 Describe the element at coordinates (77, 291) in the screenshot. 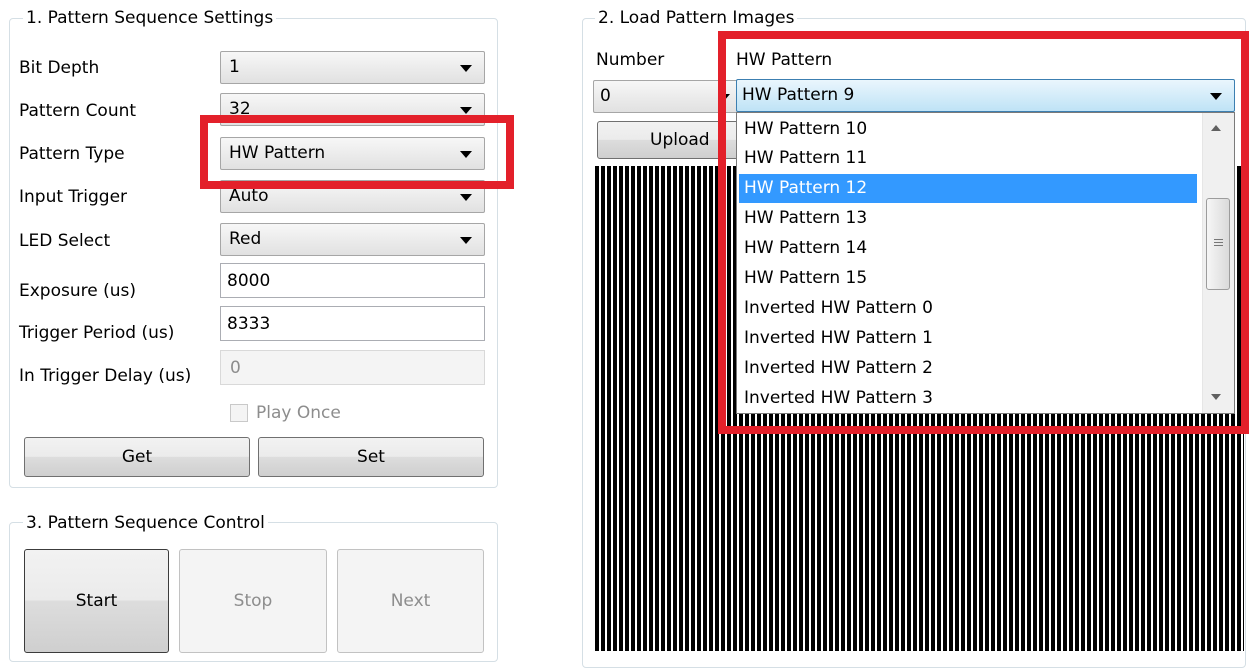

I see `exposure-label: Exposure (us)` at that location.